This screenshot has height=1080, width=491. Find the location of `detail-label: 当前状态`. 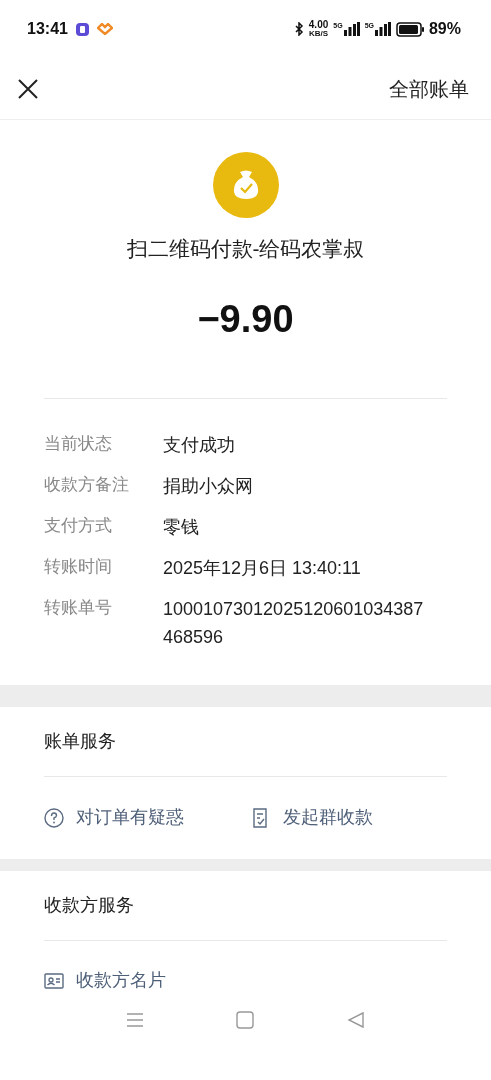

detail-label: 当前状态 is located at coordinates (78, 443).